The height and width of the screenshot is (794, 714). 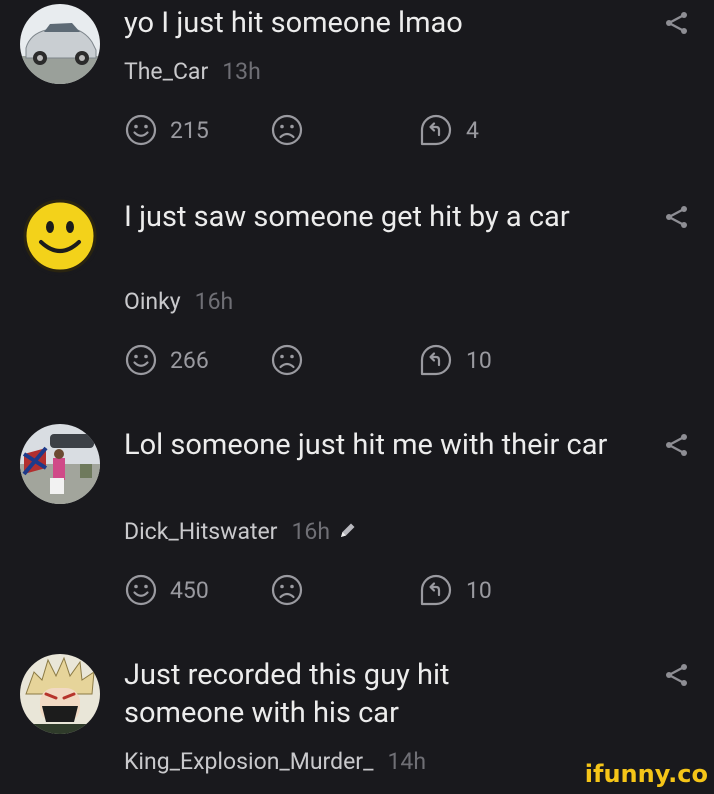 I want to click on smiley-avatar-image, so click(x=60, y=236).